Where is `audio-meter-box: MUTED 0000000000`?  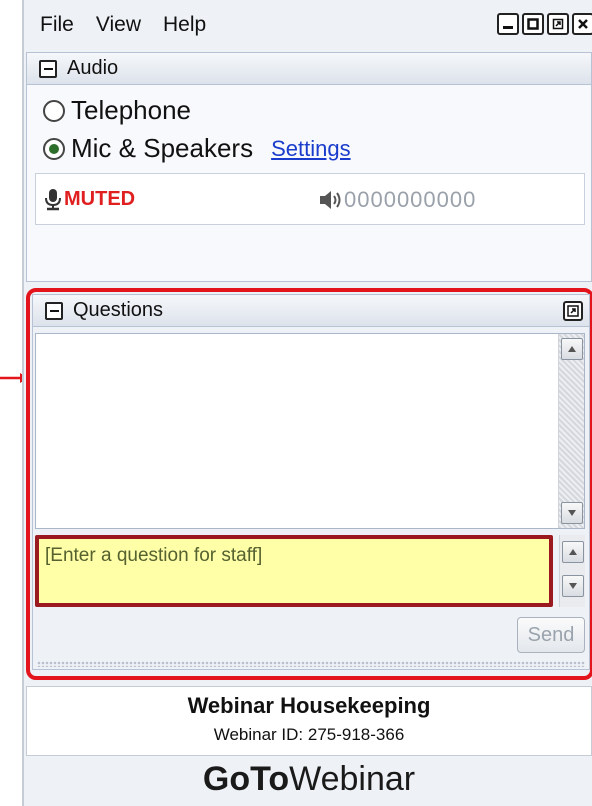 audio-meter-box: MUTED 0000000000 is located at coordinates (310, 199).